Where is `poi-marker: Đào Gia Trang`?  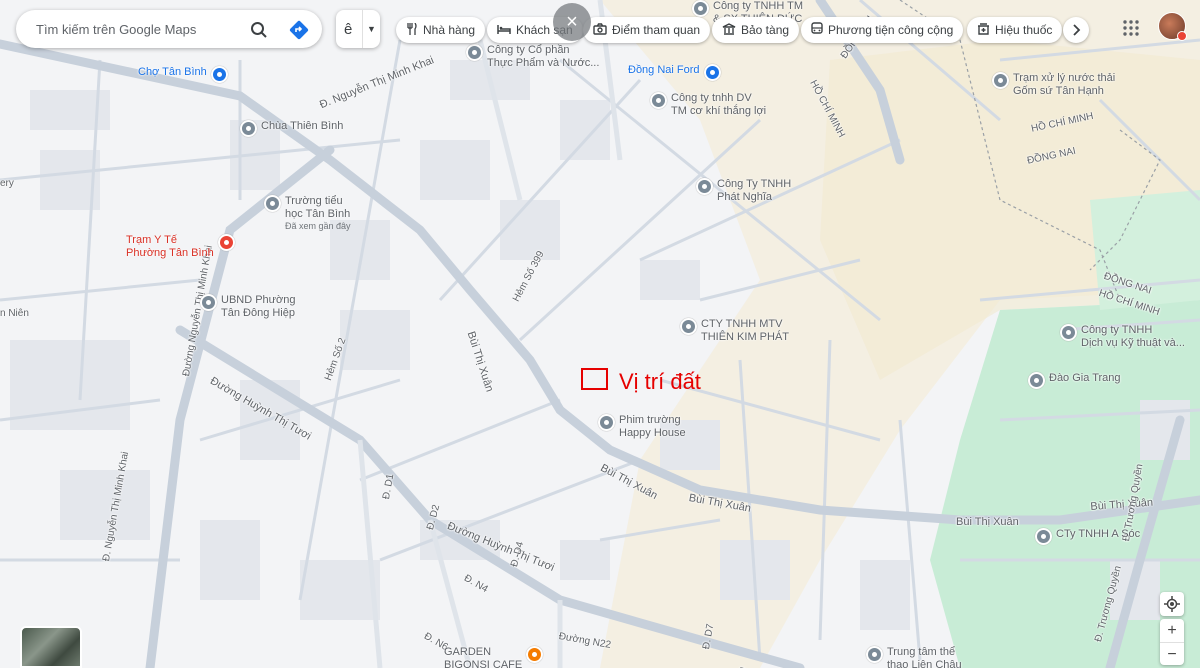
poi-marker: Đào Gia Trang is located at coordinates (1074, 380).